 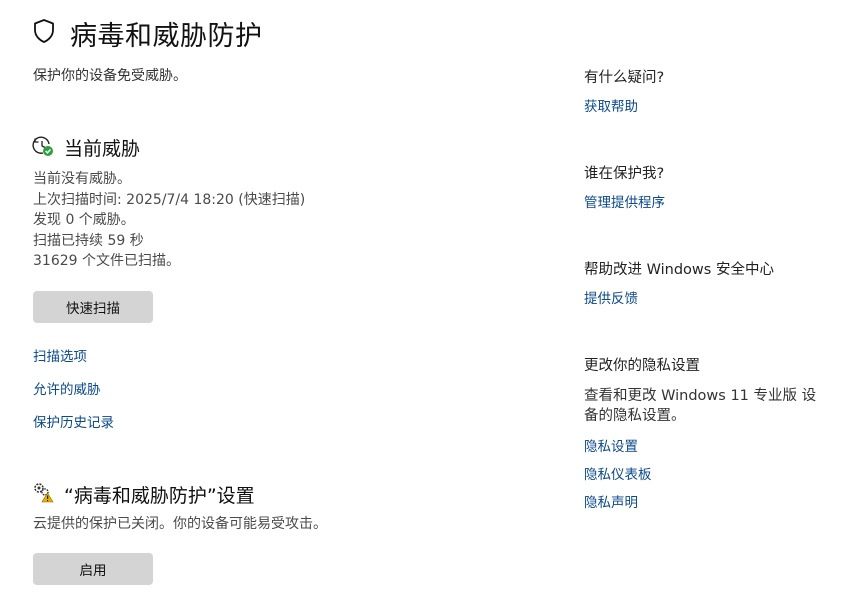 I want to click on enable-button: 启用, so click(x=93, y=569).